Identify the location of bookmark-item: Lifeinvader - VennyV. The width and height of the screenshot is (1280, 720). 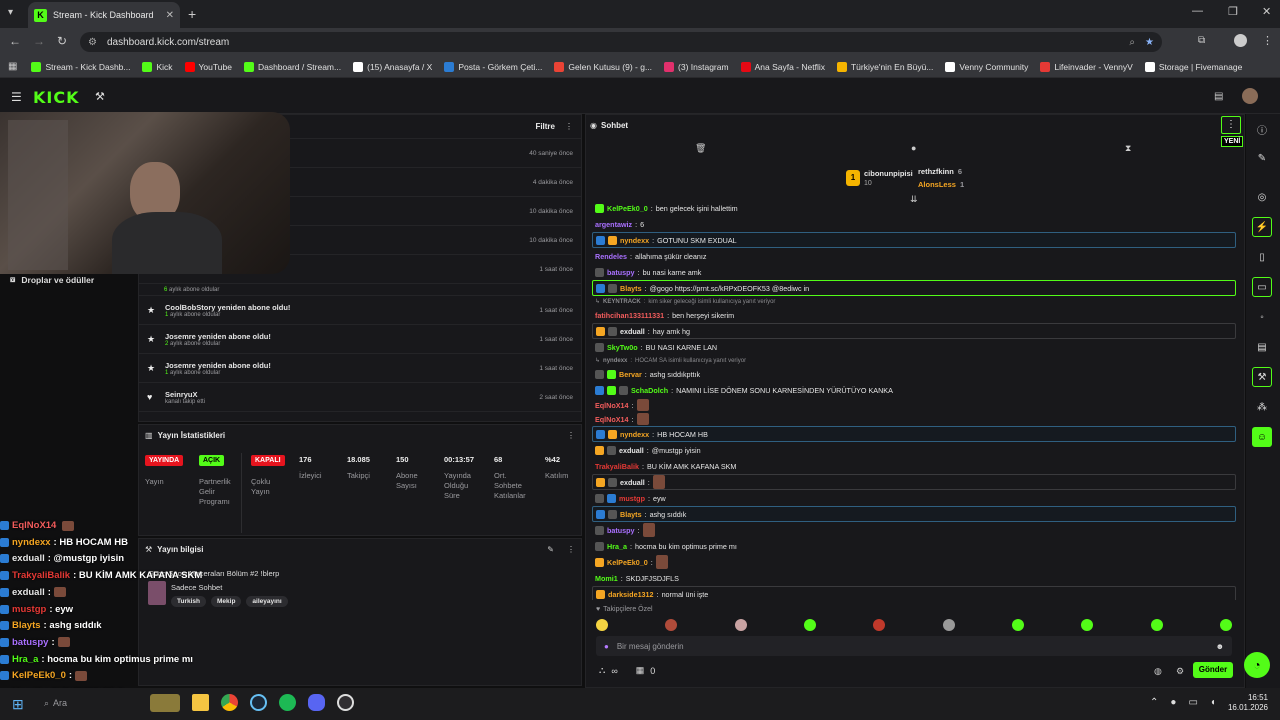
(1086, 66).